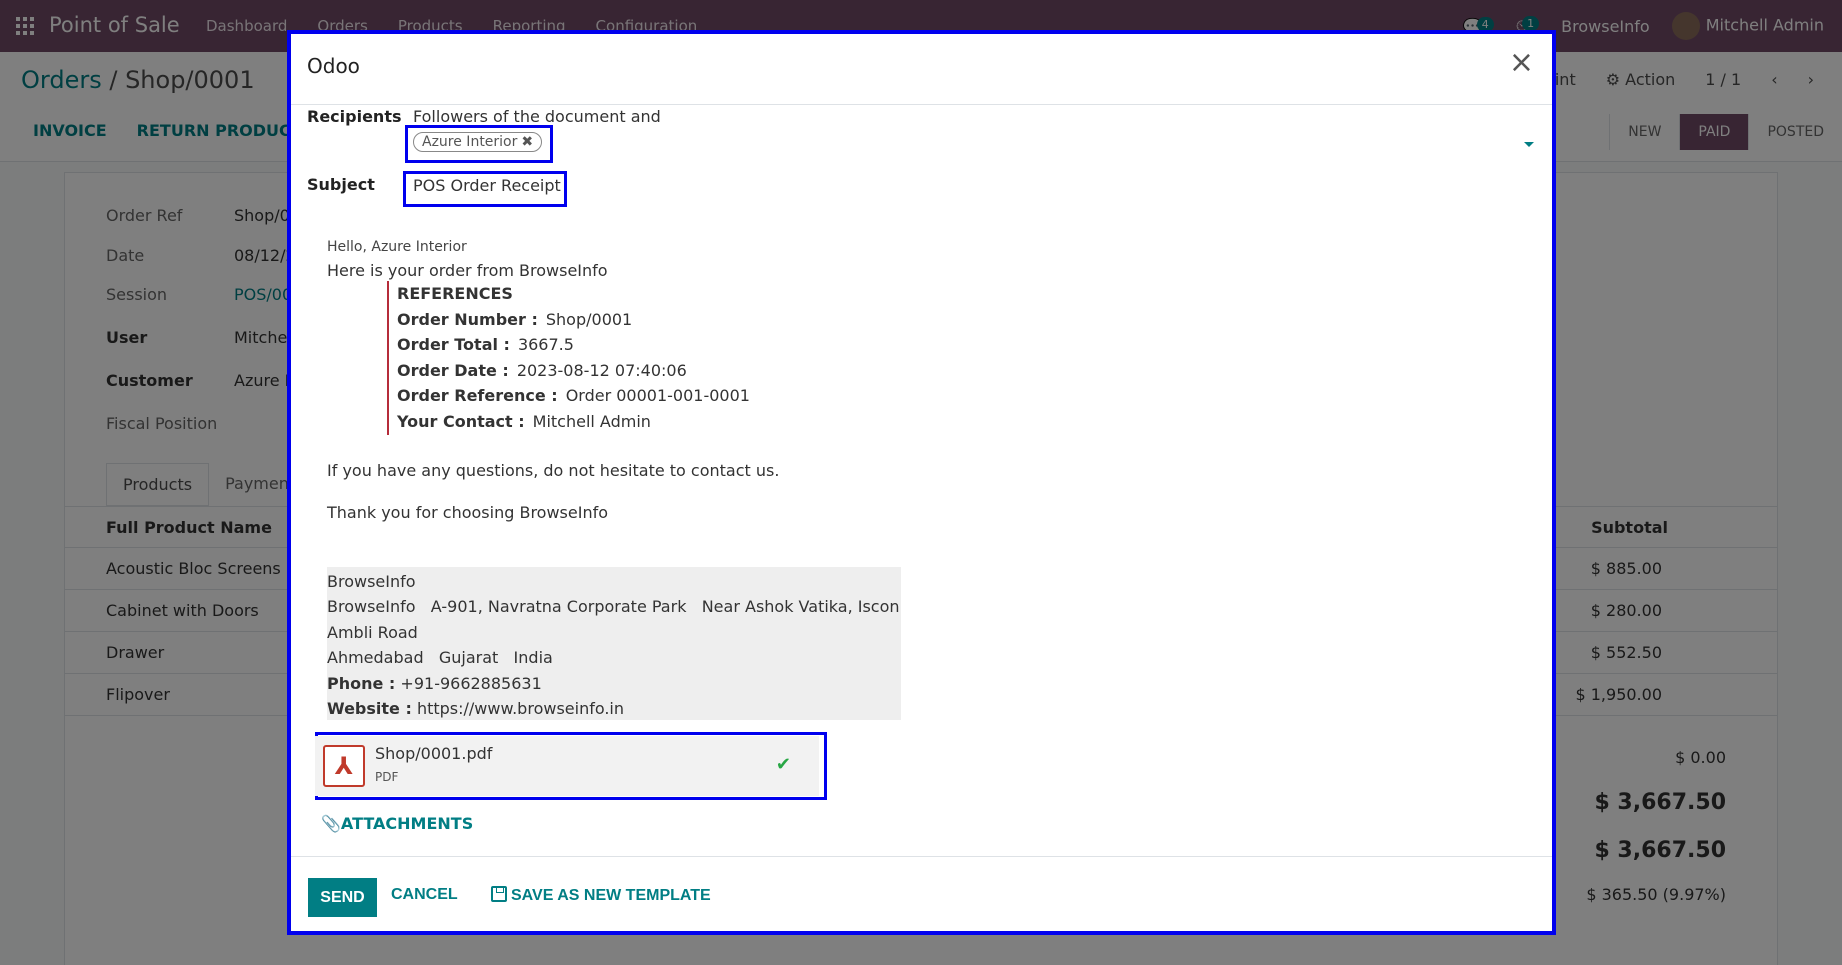 The image size is (1842, 965). What do you see at coordinates (342, 897) in the screenshot?
I see `send-button: SEND` at bounding box center [342, 897].